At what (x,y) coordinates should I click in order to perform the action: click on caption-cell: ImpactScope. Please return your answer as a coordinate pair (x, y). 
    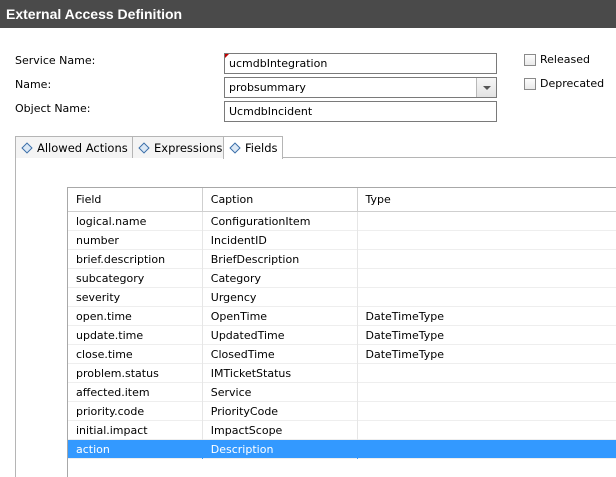
    Looking at the image, I should click on (280, 430).